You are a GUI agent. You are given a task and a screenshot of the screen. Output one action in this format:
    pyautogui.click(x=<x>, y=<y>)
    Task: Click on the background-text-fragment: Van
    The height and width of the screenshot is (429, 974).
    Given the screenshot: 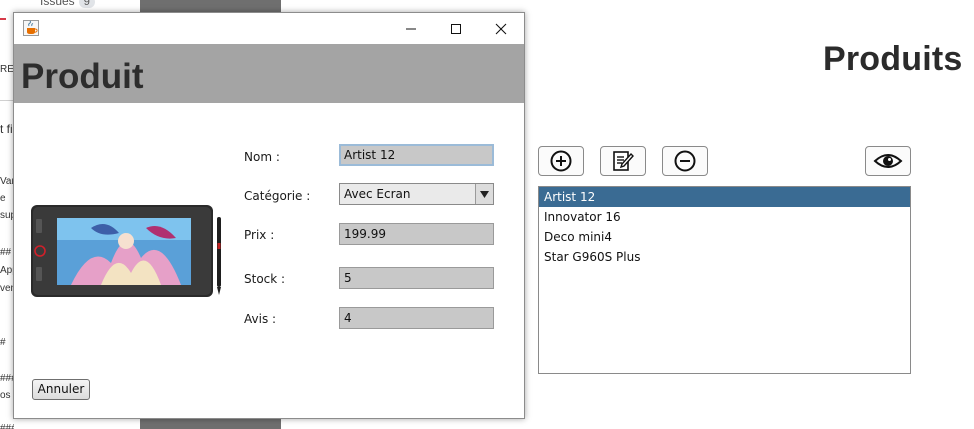 What is the action you would take?
    pyautogui.click(x=7, y=181)
    